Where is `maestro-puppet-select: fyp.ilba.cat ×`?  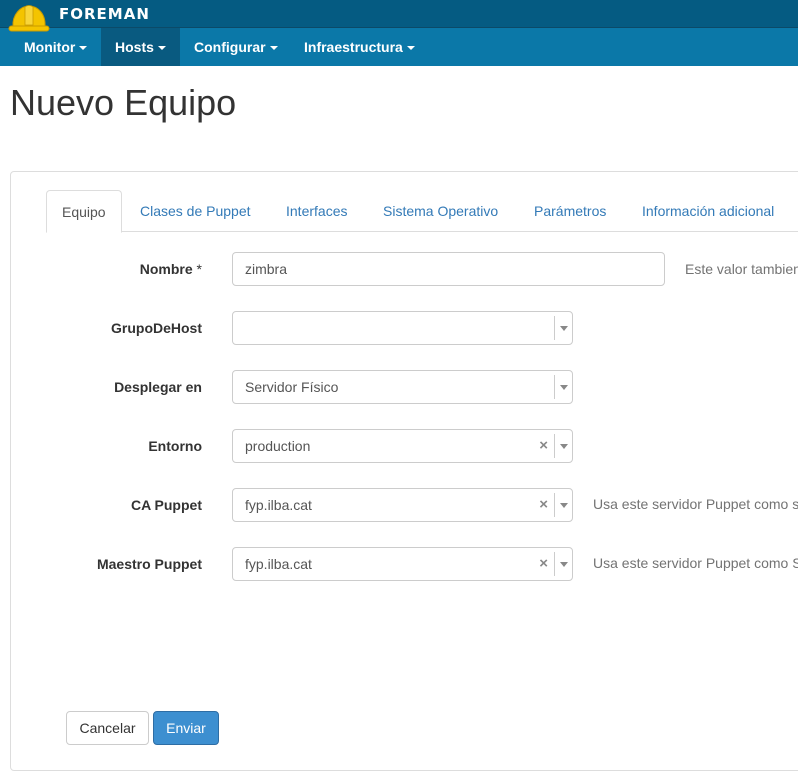
maestro-puppet-select: fyp.ilba.cat × is located at coordinates (402, 564).